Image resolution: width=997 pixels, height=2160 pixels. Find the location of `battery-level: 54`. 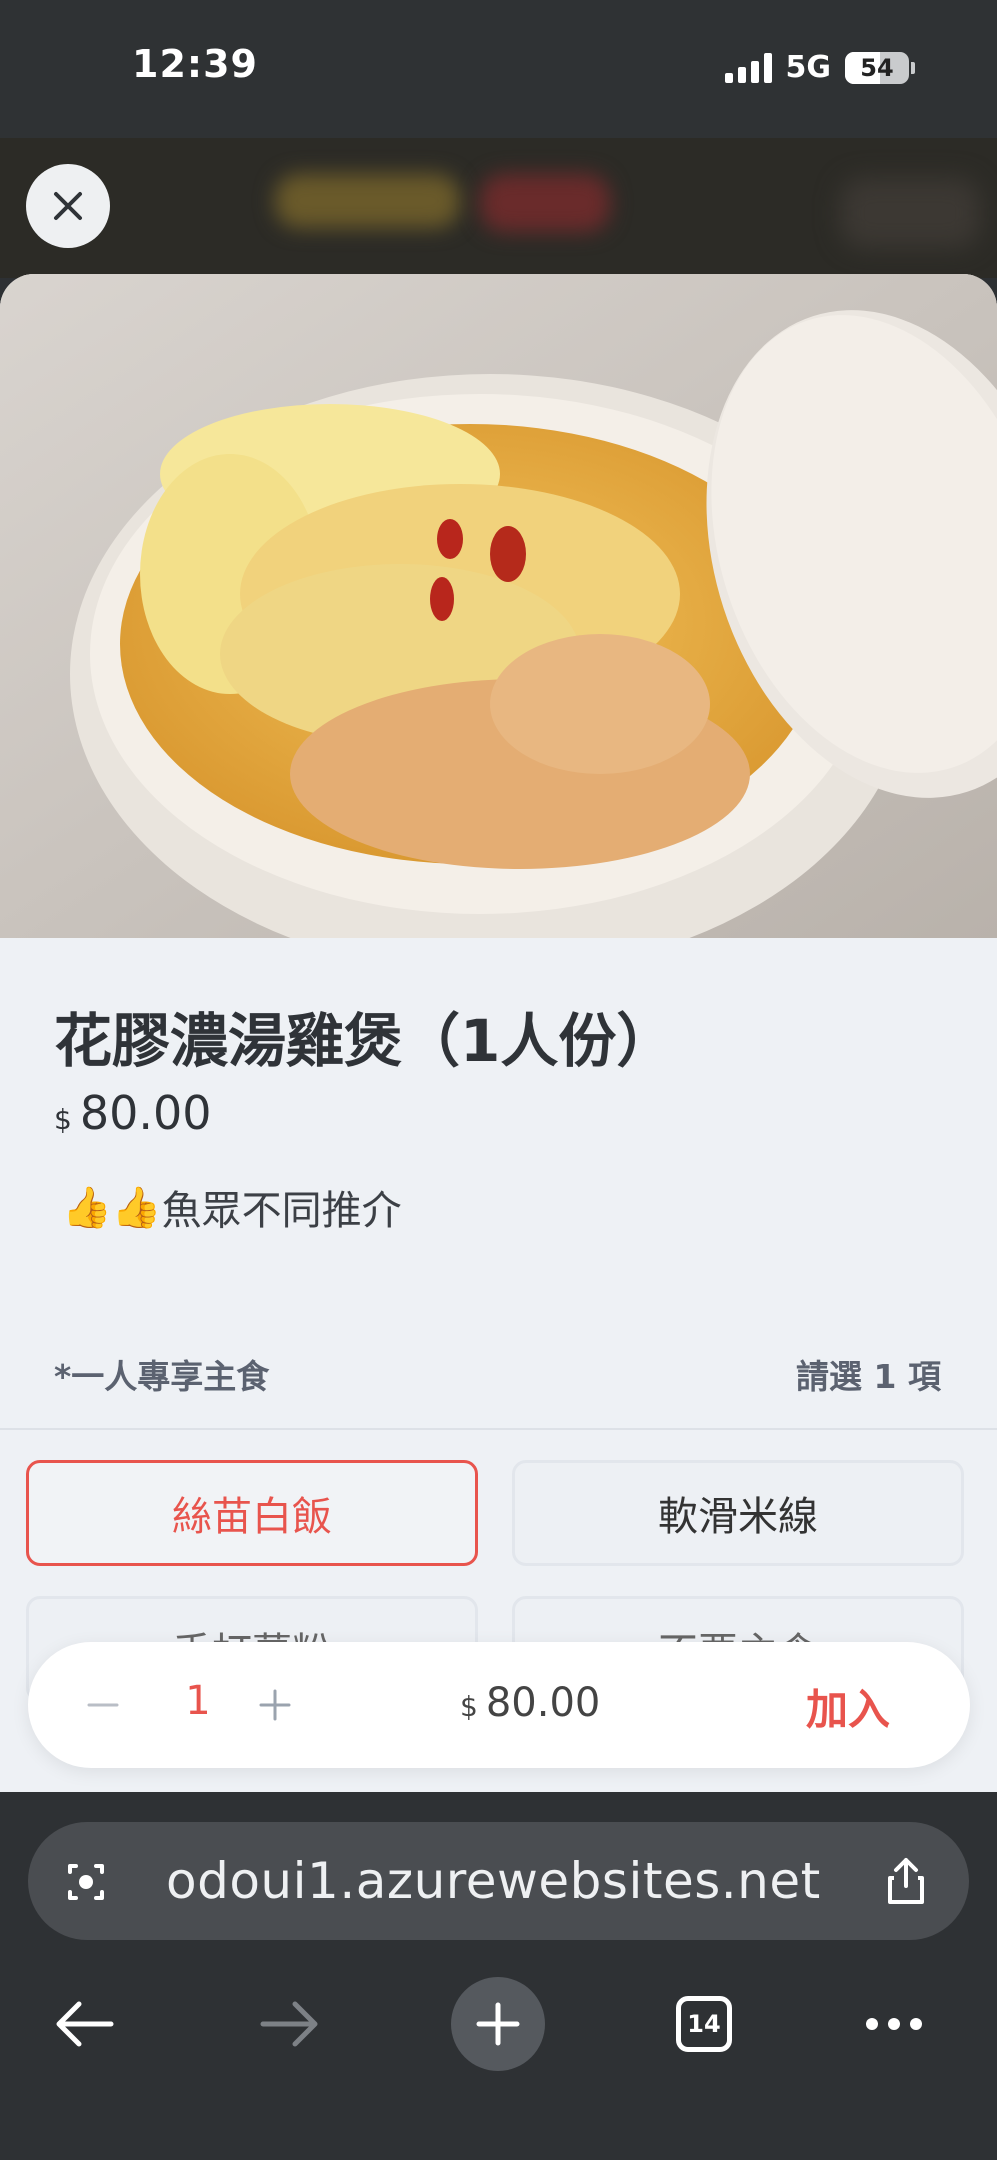

battery-level: 54 is located at coordinates (877, 67).